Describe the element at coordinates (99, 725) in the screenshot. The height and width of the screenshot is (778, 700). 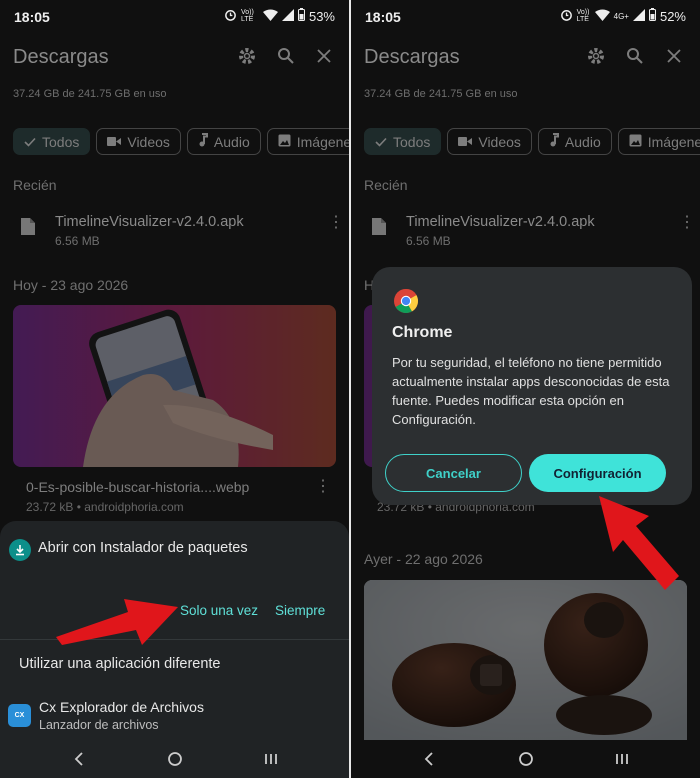
I see `app-option-subtitle: Lanzador de archivos` at that location.